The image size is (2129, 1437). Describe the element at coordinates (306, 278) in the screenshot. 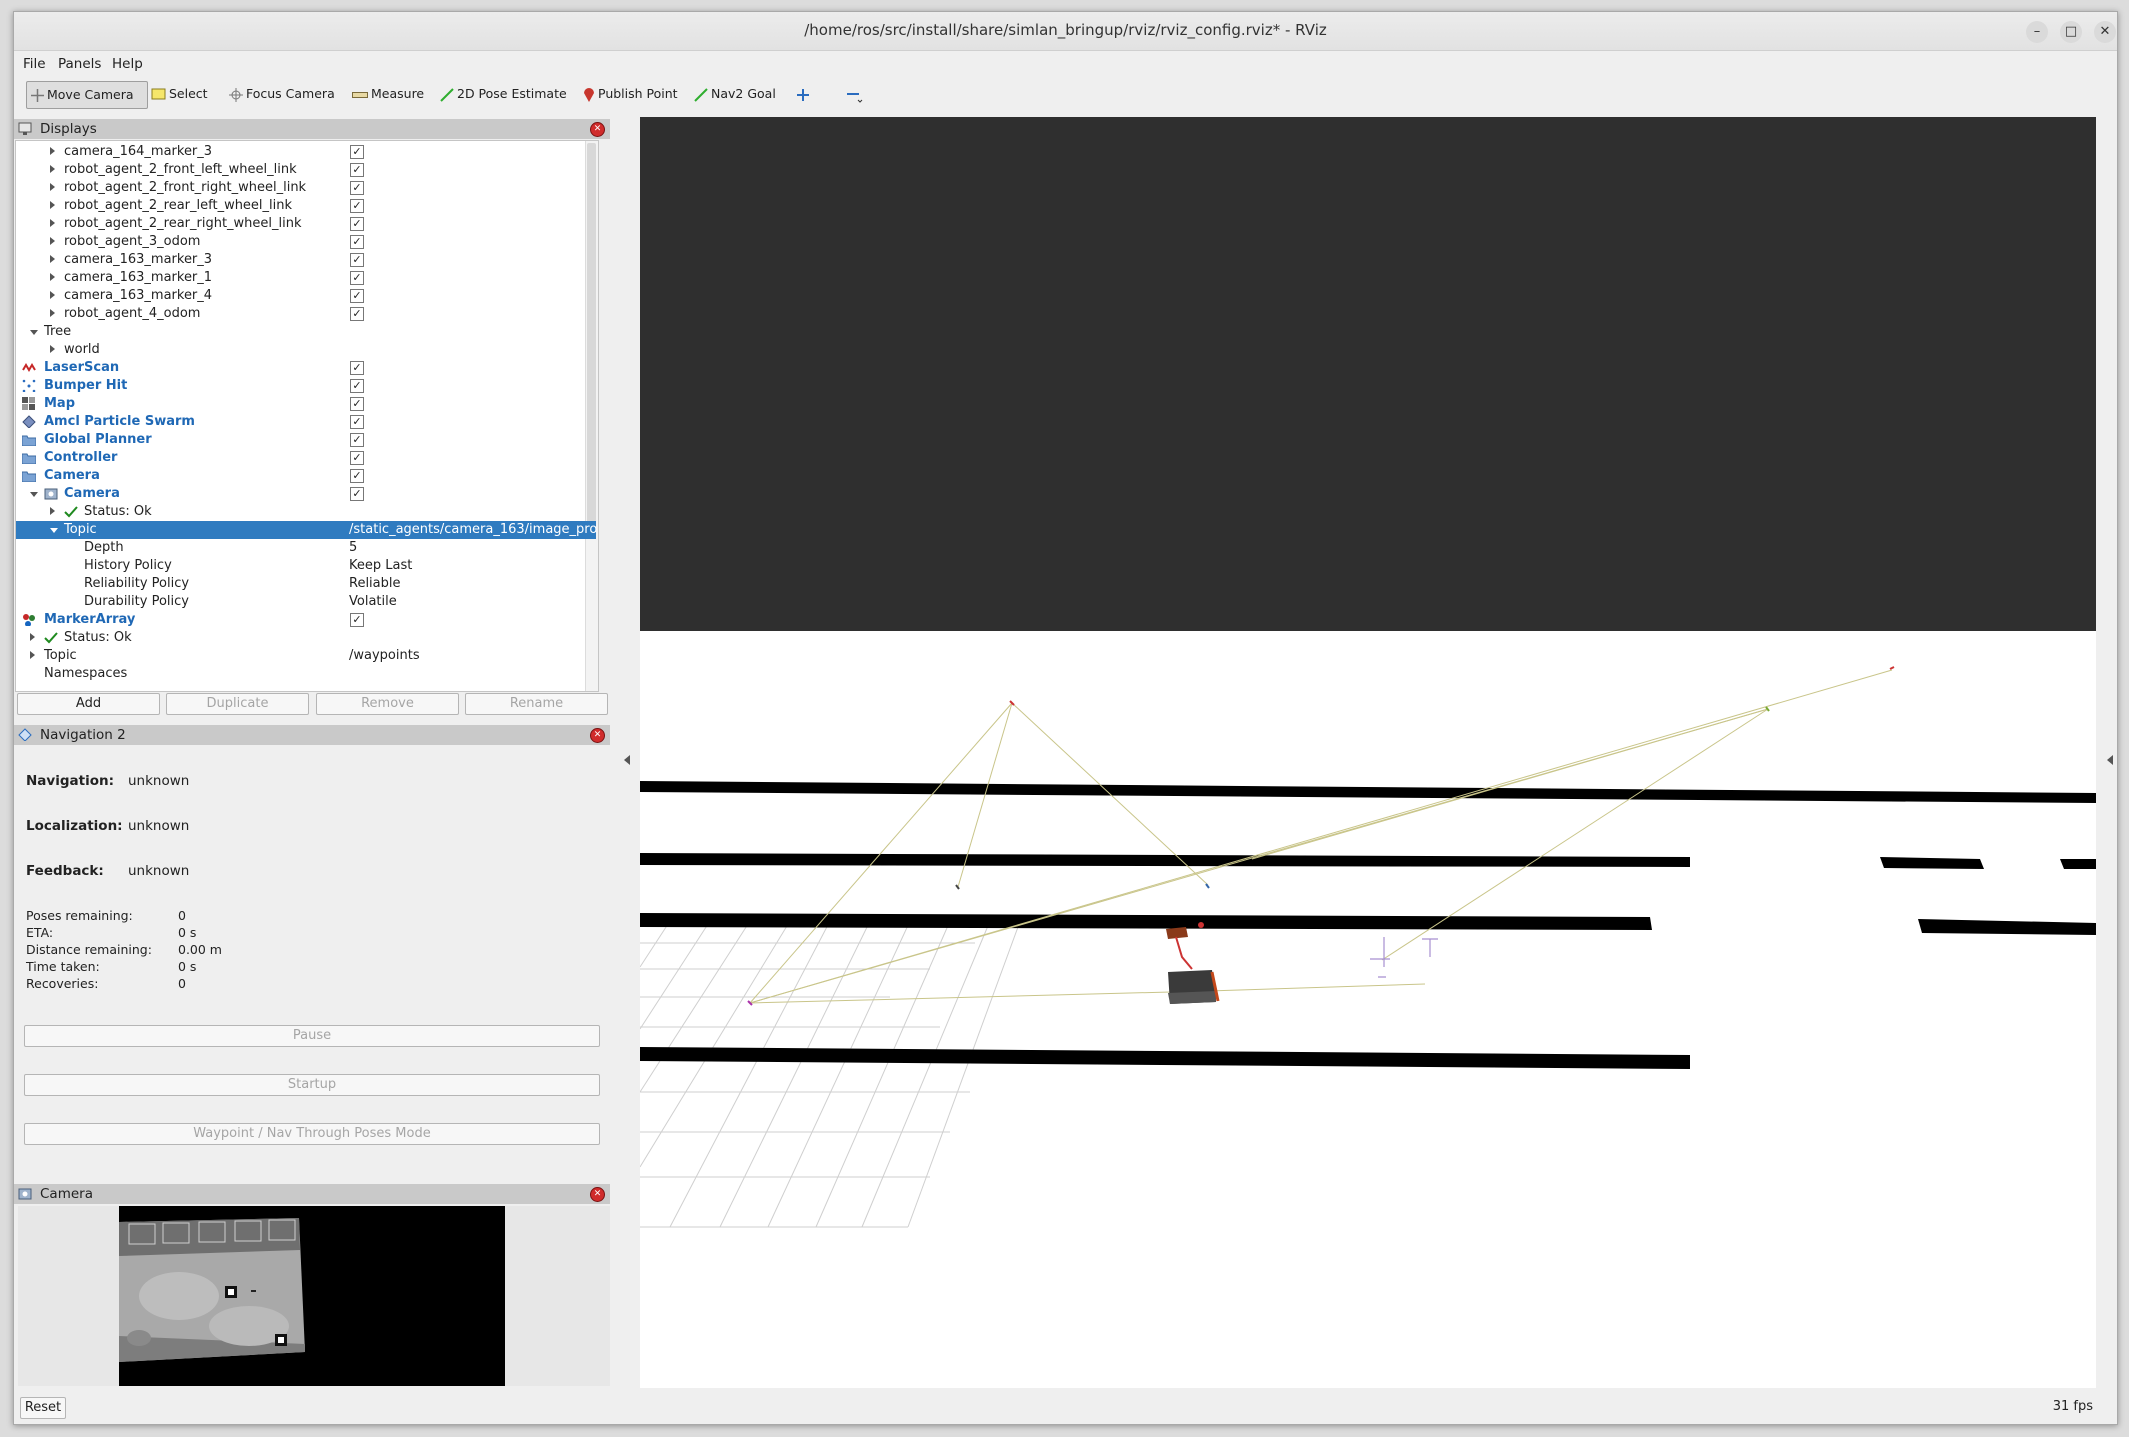

I see `tree-row: camera_163_marker_1 ✓` at that location.